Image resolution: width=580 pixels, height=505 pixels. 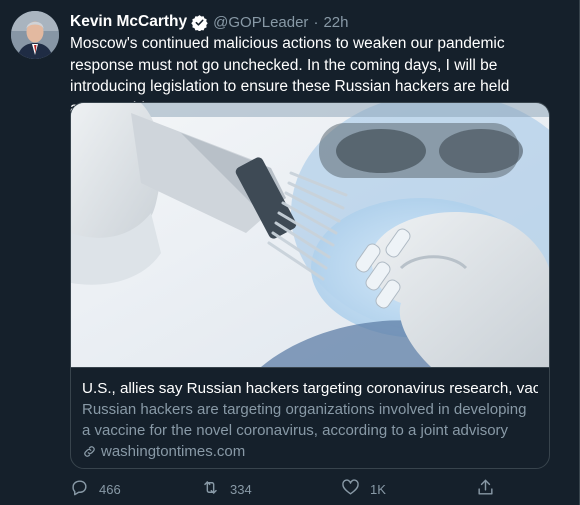 I want to click on heart-icon, so click(x=350, y=489).